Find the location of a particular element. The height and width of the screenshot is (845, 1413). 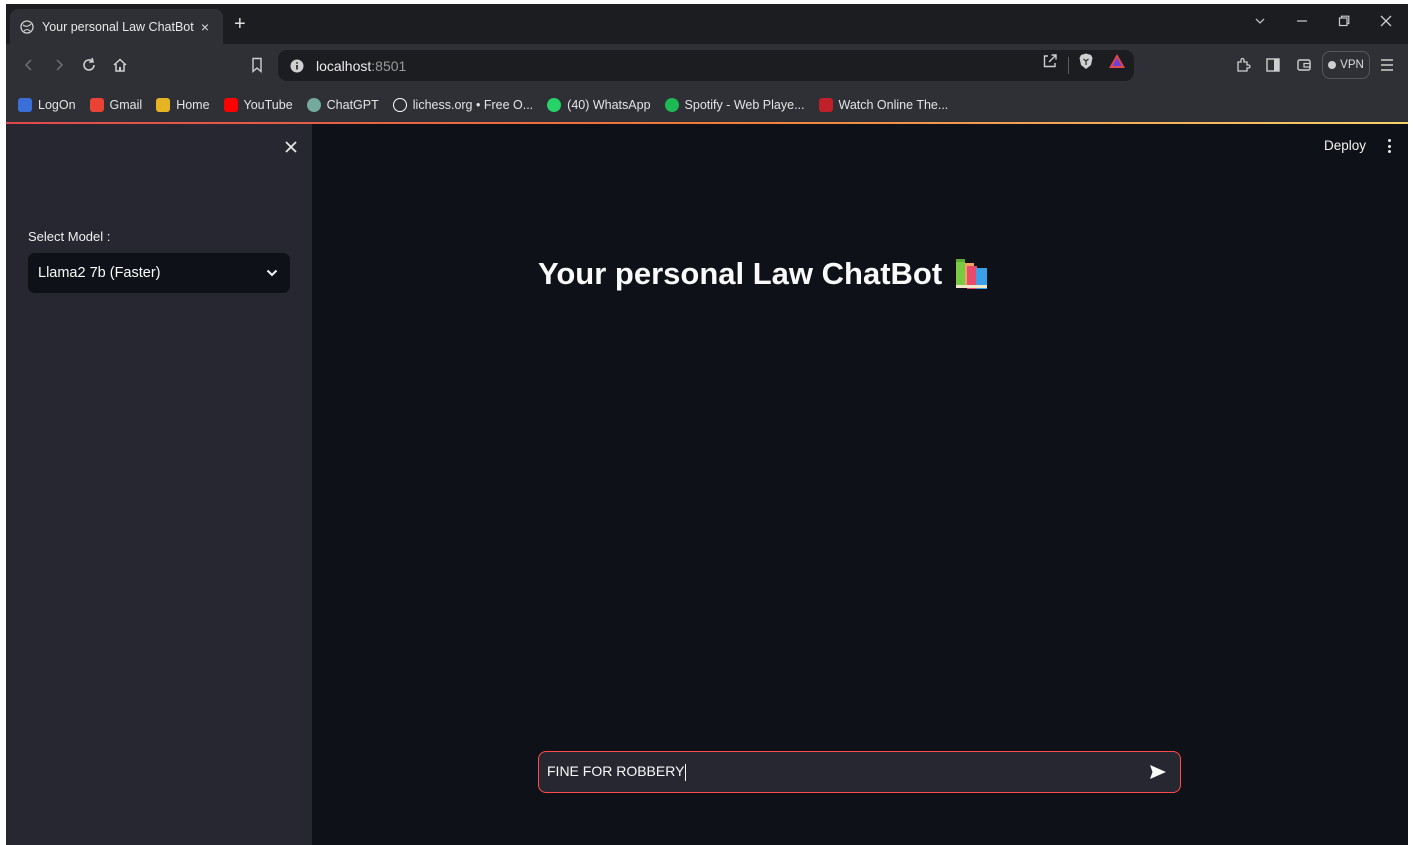

tab-title: Your personal Law ChatBot is located at coordinates (118, 26).